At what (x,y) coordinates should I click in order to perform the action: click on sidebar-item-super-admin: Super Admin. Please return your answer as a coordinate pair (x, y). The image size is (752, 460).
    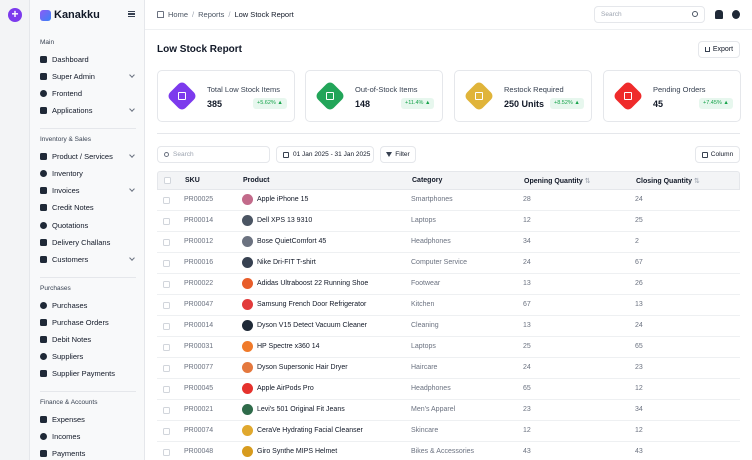
    Looking at the image, I should click on (88, 76).